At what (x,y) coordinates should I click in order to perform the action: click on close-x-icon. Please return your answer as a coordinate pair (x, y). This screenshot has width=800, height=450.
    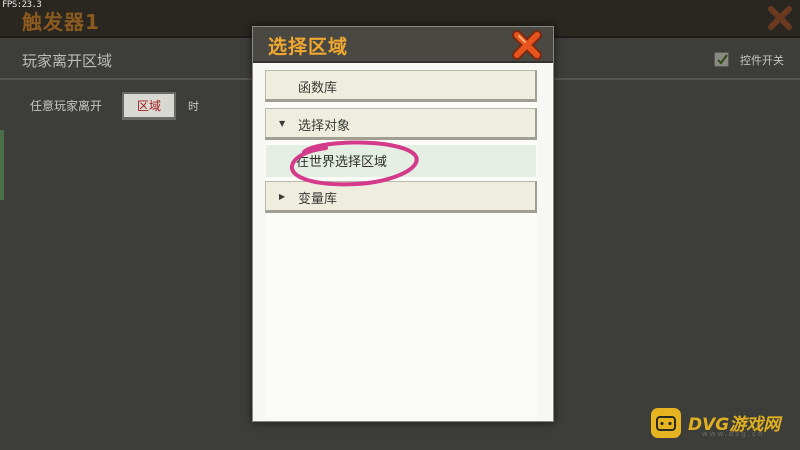
    Looking at the image, I should click on (527, 45).